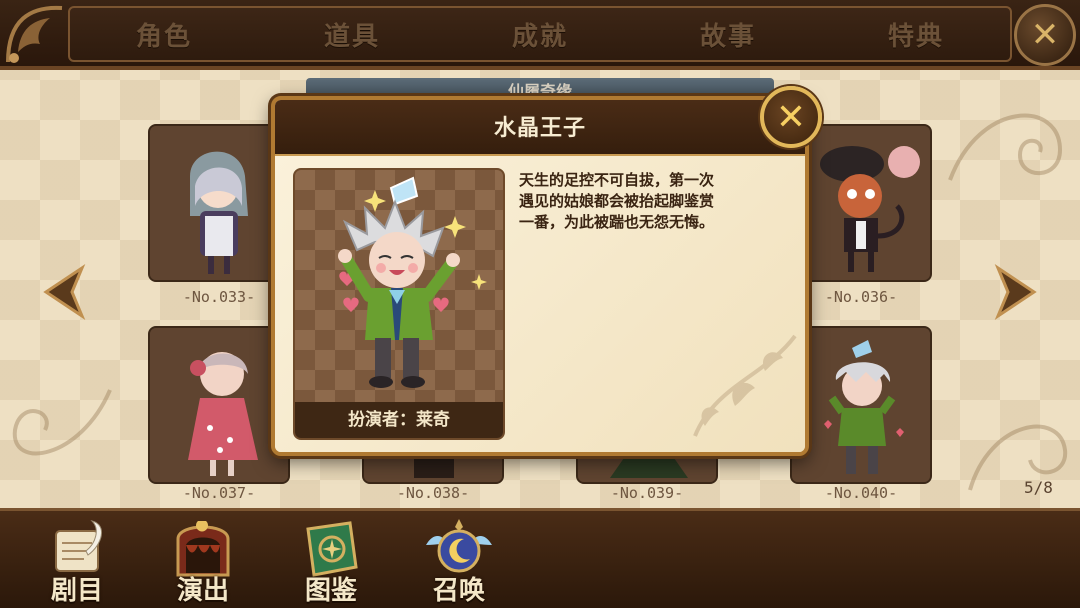 This screenshot has height=608, width=1080. Describe the element at coordinates (164, 34) in the screenshot. I see `tab-characters: 角色` at that location.